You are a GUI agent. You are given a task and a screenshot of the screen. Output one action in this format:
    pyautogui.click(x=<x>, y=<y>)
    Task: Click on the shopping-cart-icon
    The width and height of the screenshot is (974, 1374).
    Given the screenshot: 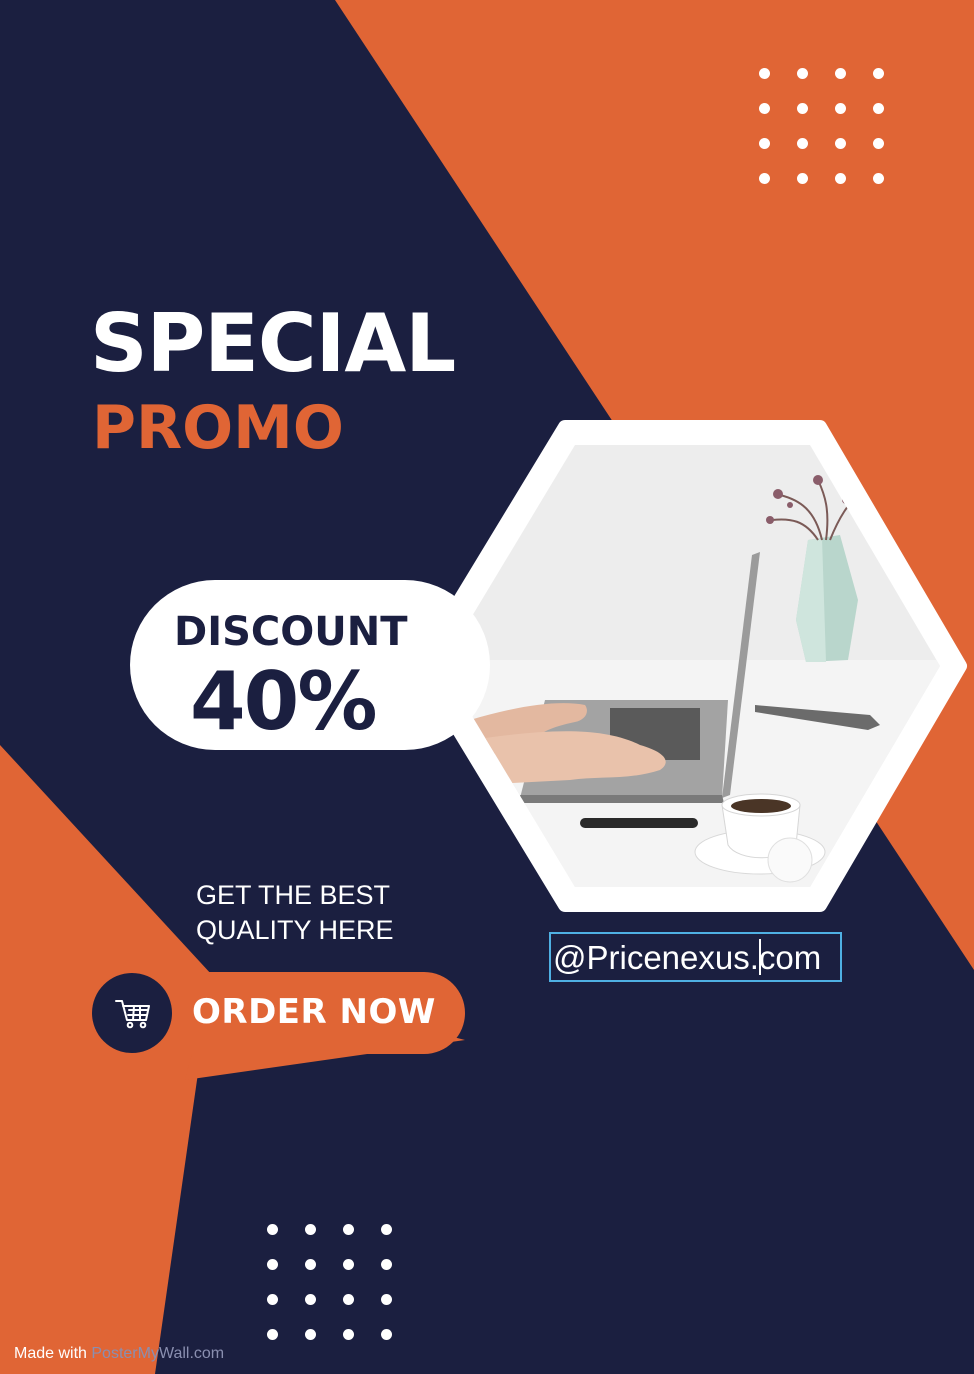 What is the action you would take?
    pyautogui.click(x=132, y=1014)
    